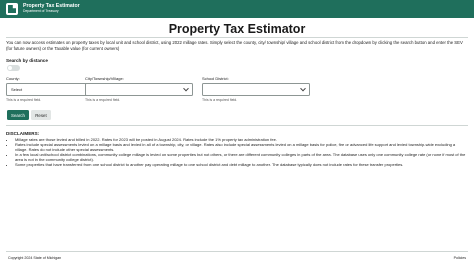 The width and height of the screenshot is (474, 265). What do you see at coordinates (237, 251) in the screenshot?
I see `footer-divider` at bounding box center [237, 251].